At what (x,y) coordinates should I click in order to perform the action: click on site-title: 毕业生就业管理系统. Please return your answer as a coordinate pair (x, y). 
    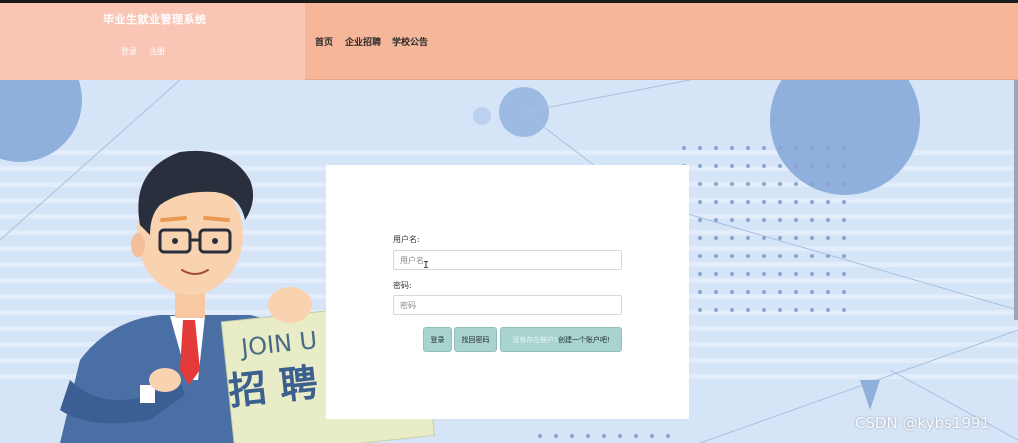
    Looking at the image, I should click on (155, 19).